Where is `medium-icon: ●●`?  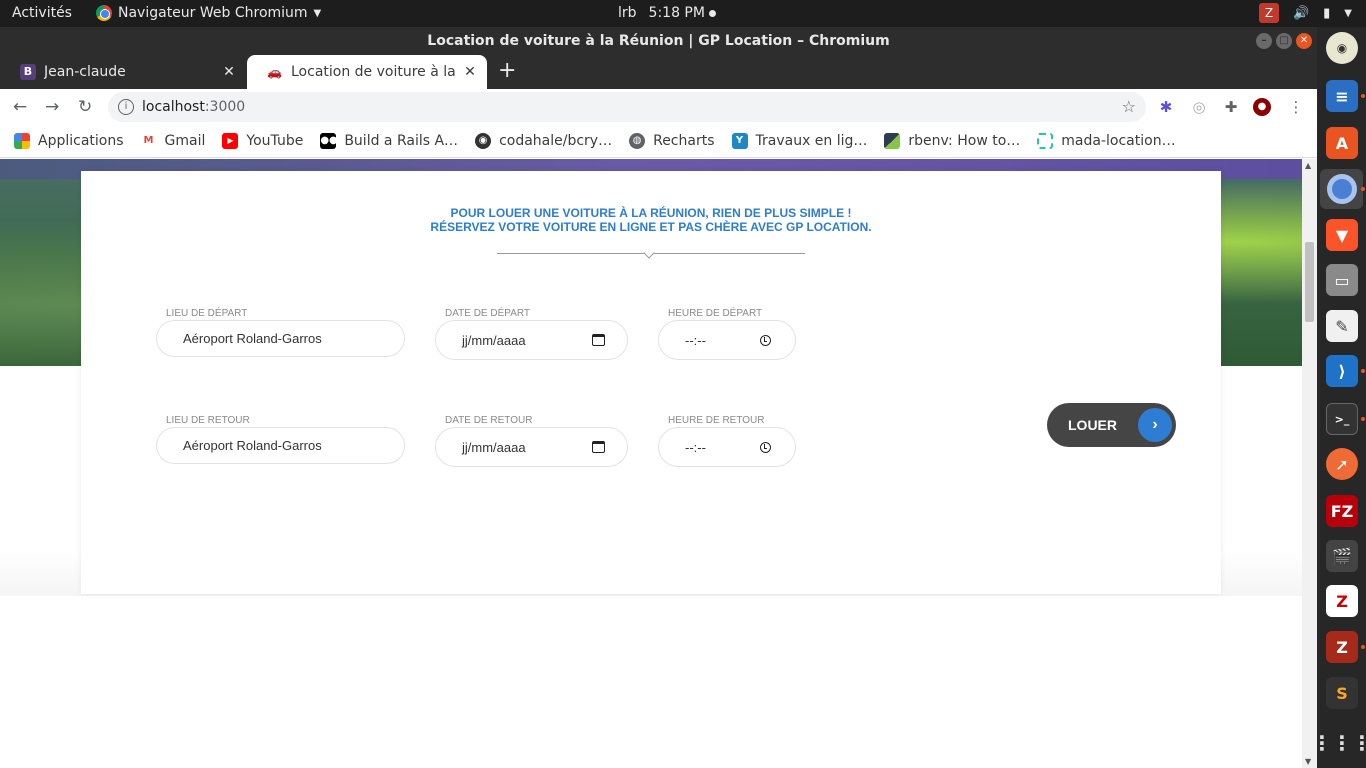
medium-icon: ●● is located at coordinates (329, 141).